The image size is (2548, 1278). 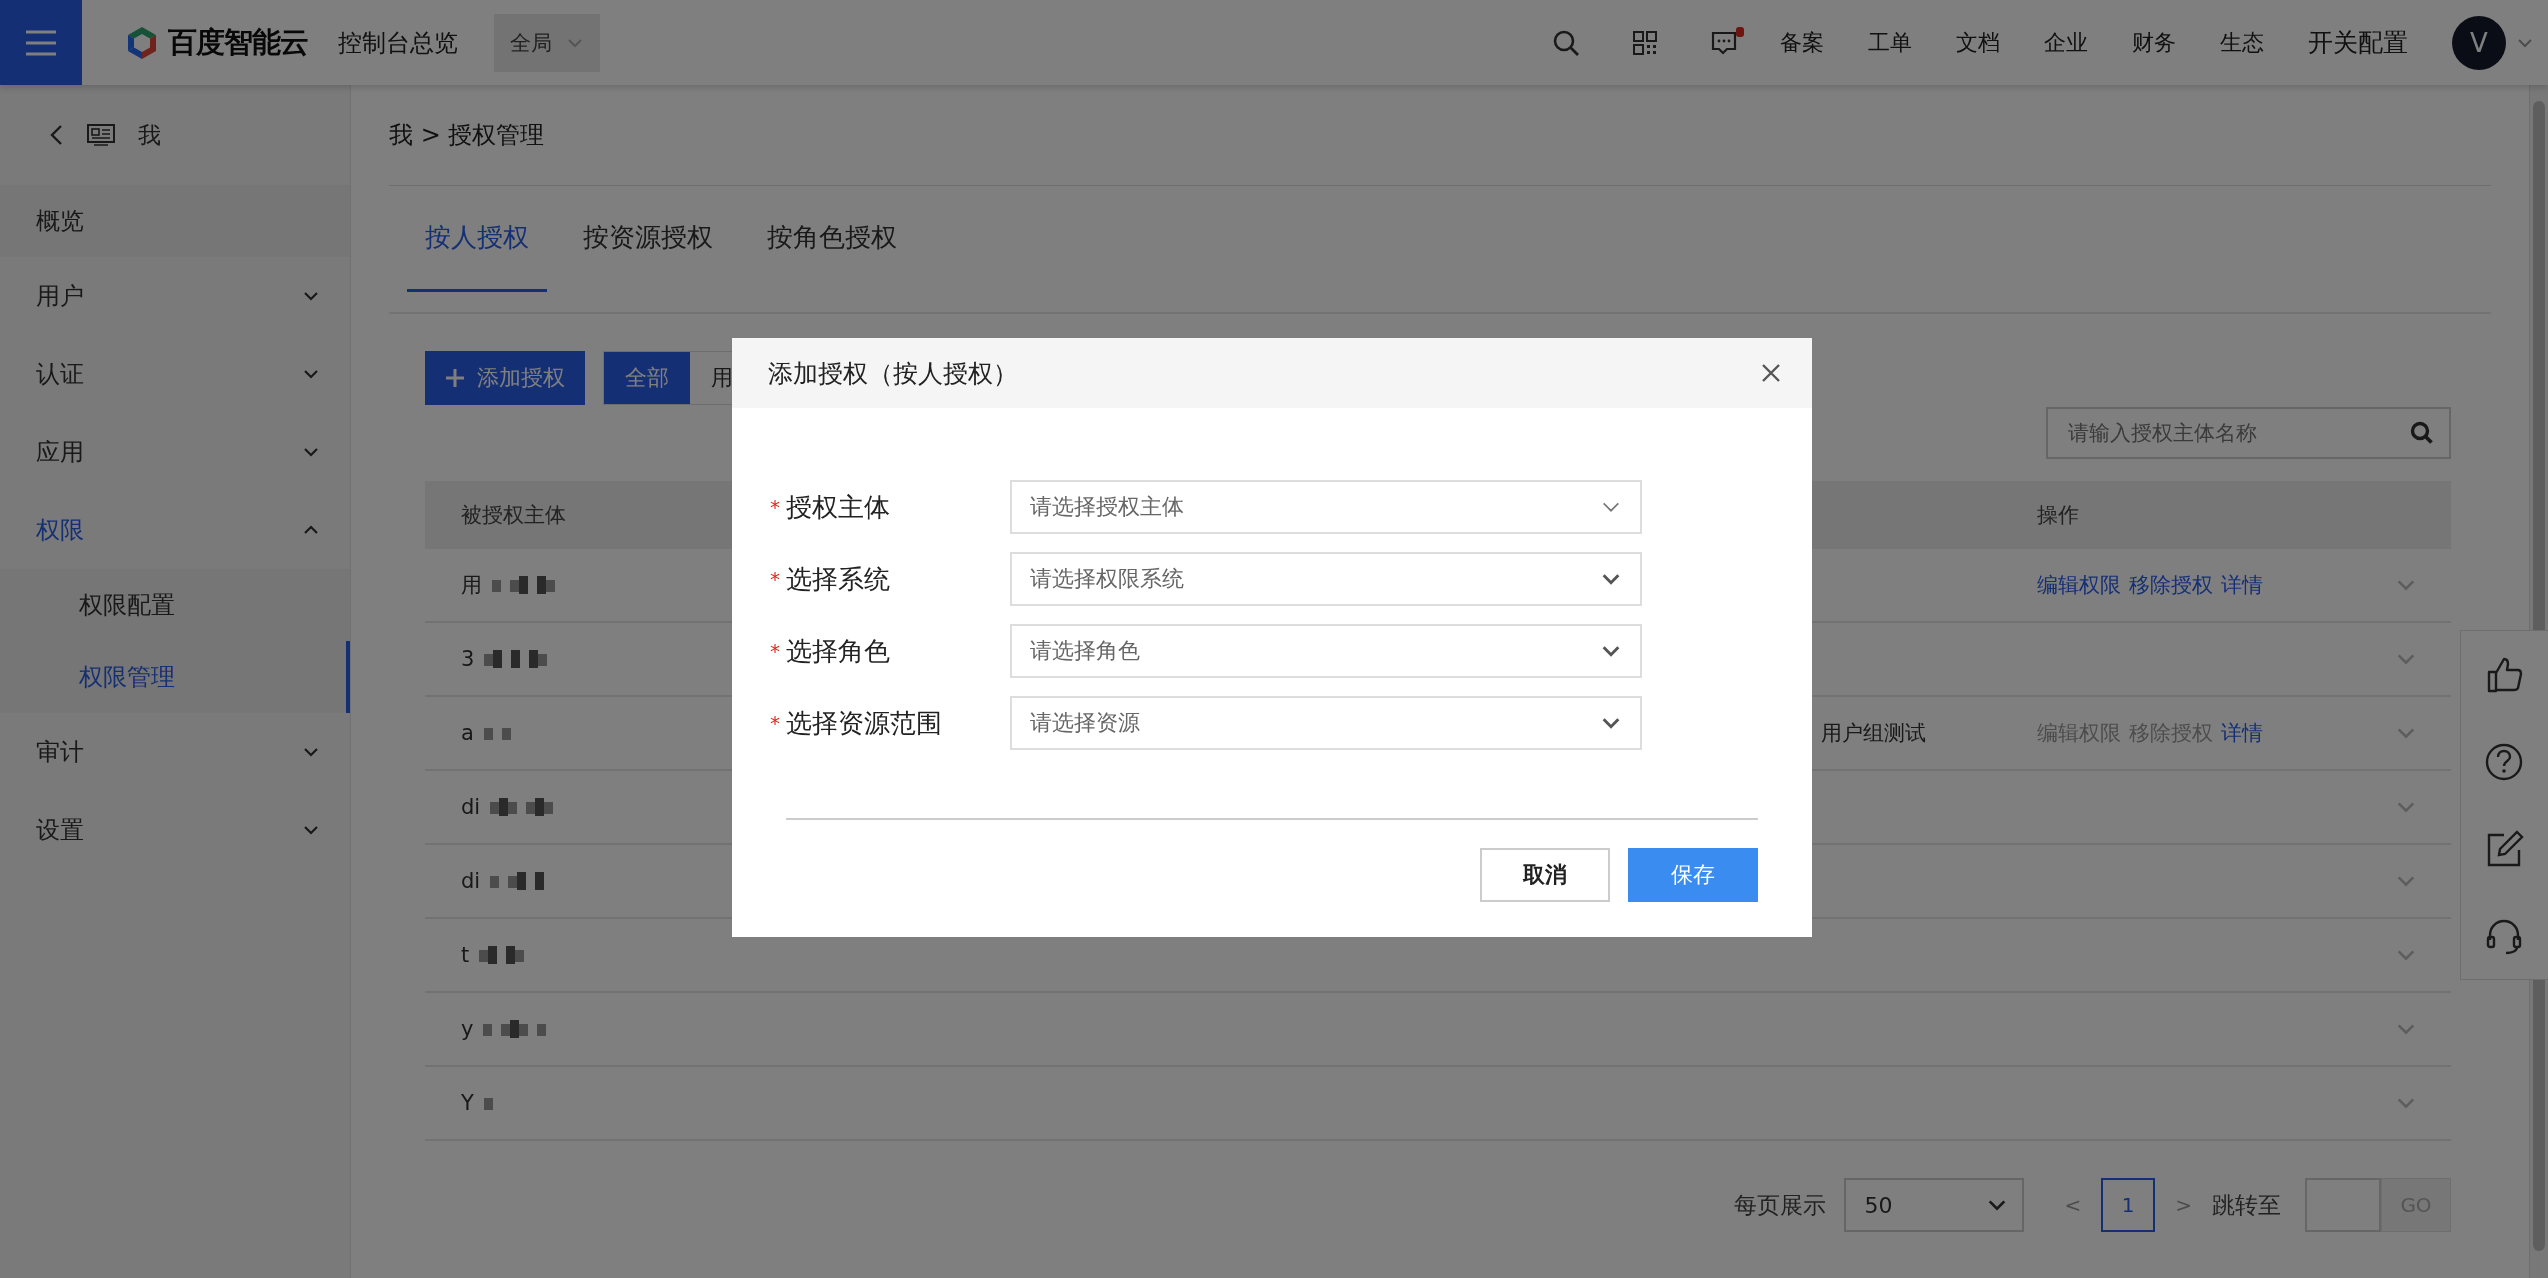 I want to click on action-link: 移除授权, so click(x=2171, y=585).